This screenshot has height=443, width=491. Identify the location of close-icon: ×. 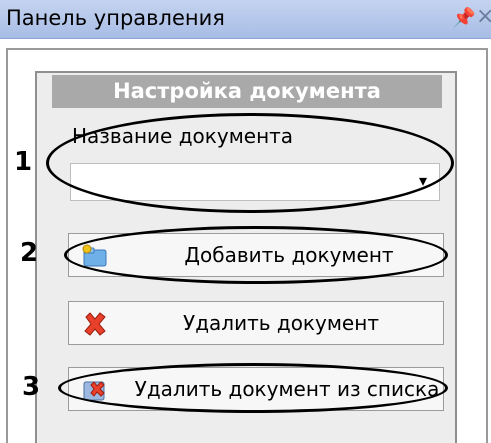
(483, 16).